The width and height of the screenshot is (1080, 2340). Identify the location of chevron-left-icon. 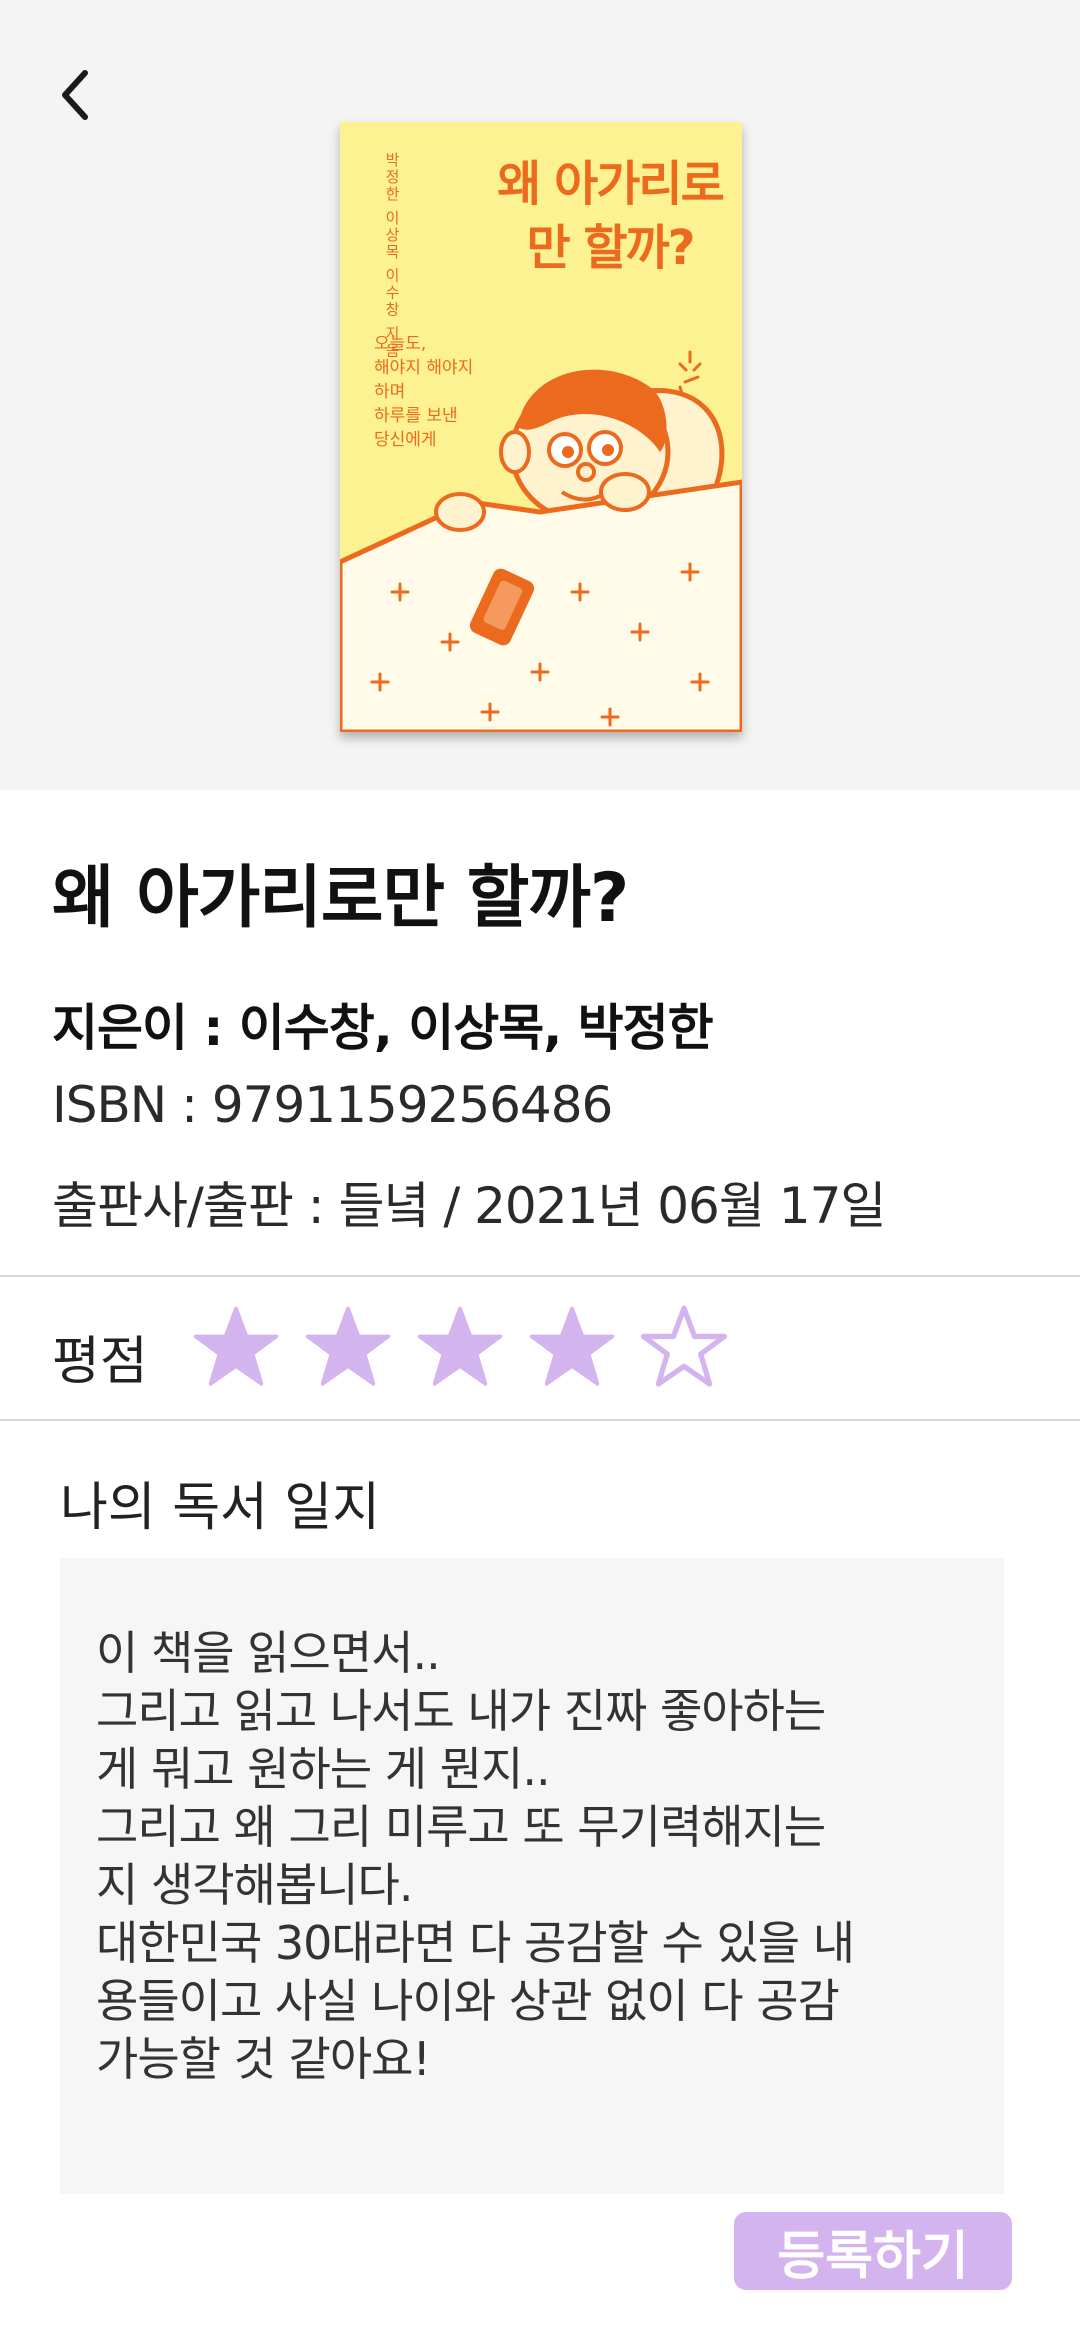
(75, 95).